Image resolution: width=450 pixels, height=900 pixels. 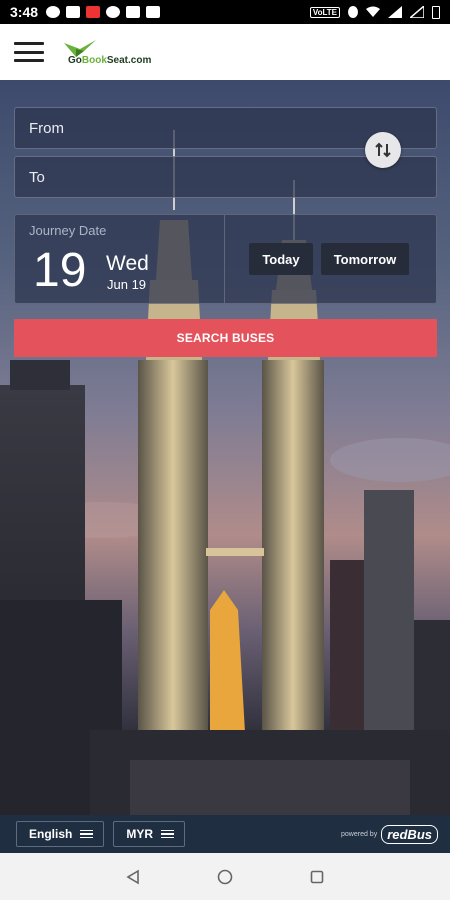 What do you see at coordinates (37, 177) in the screenshot?
I see `to-placeholder: To` at bounding box center [37, 177].